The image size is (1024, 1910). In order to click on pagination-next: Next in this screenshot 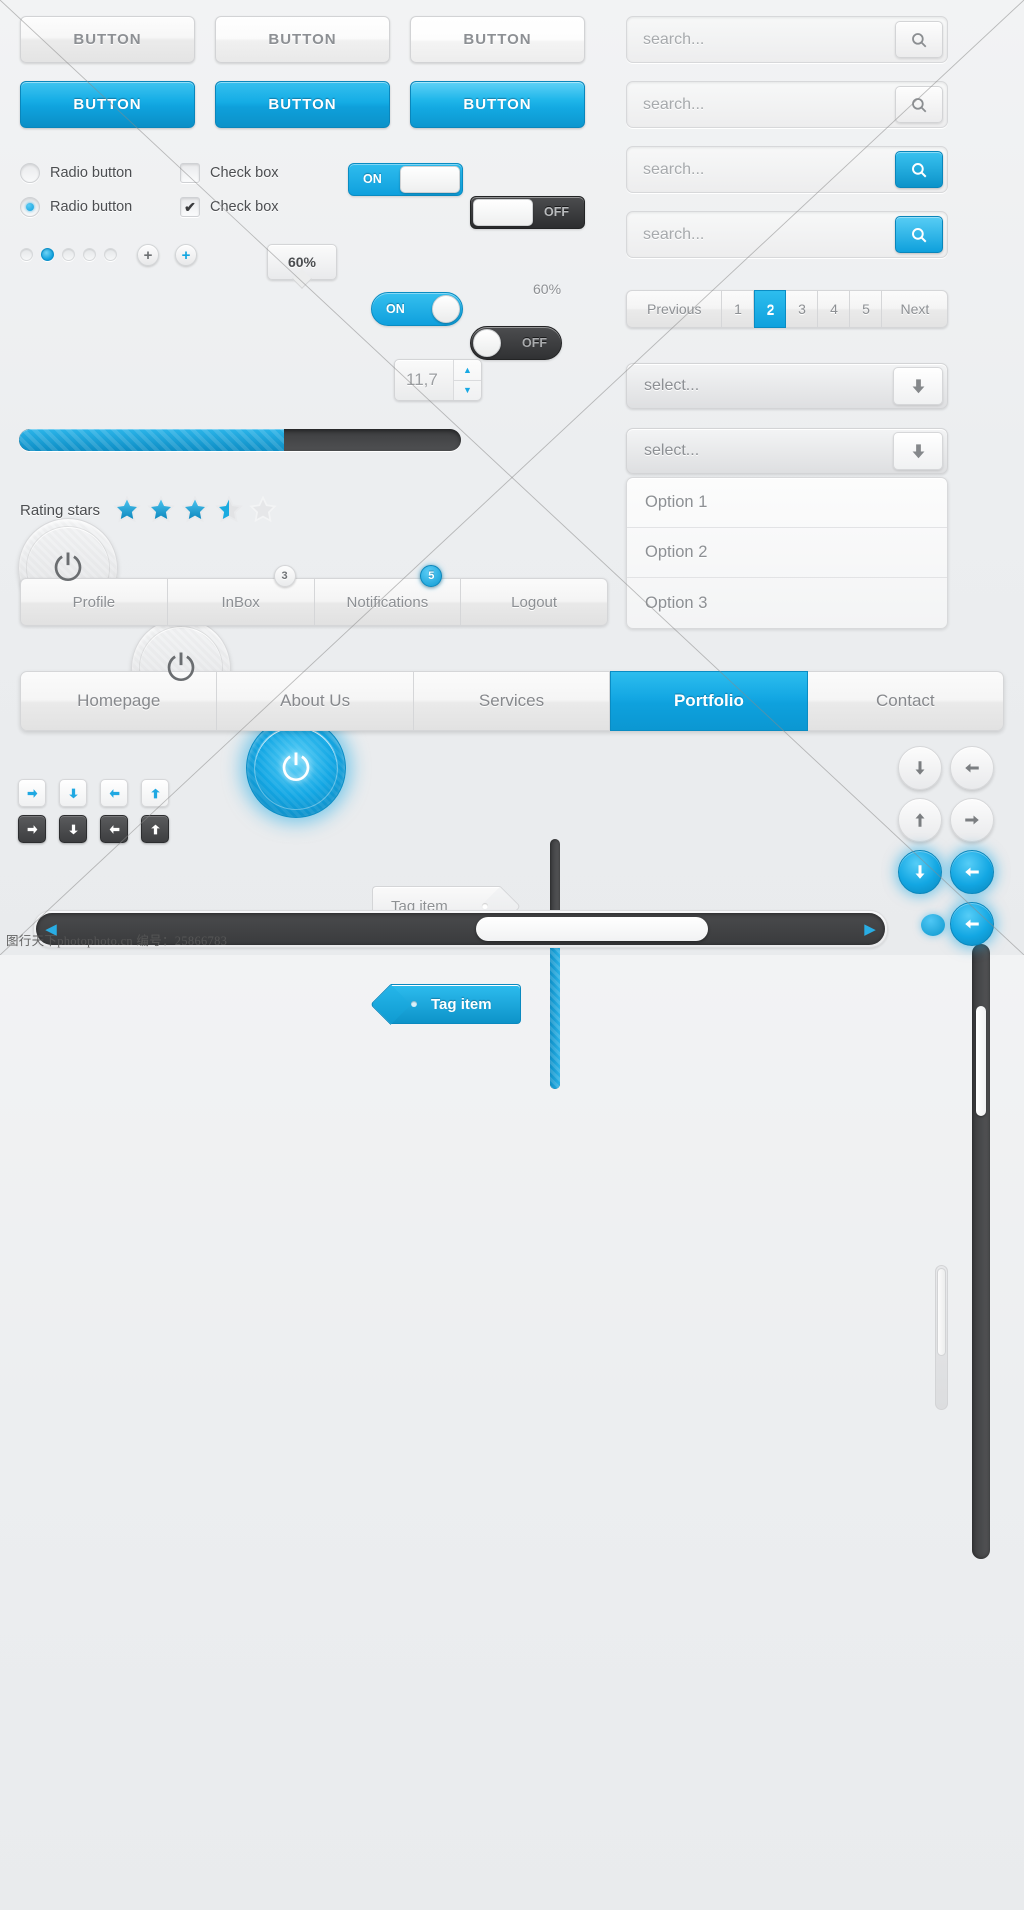, I will do `click(915, 309)`.